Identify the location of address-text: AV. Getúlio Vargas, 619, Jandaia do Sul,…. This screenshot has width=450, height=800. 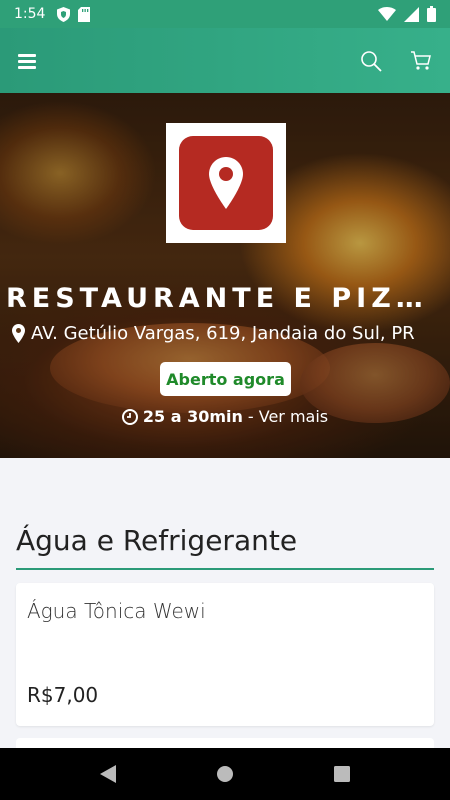
(223, 333).